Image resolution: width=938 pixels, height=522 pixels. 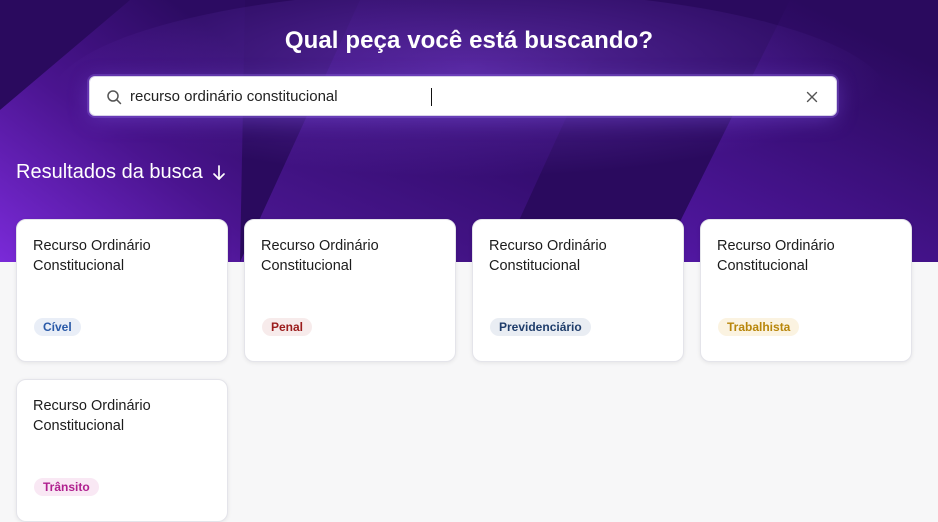 What do you see at coordinates (109, 172) in the screenshot?
I see `results-heading-label: Resultados da busca` at bounding box center [109, 172].